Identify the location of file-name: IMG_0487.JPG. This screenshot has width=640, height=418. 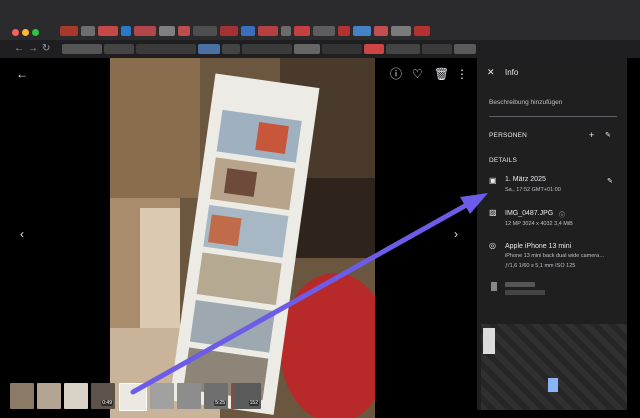
(529, 213).